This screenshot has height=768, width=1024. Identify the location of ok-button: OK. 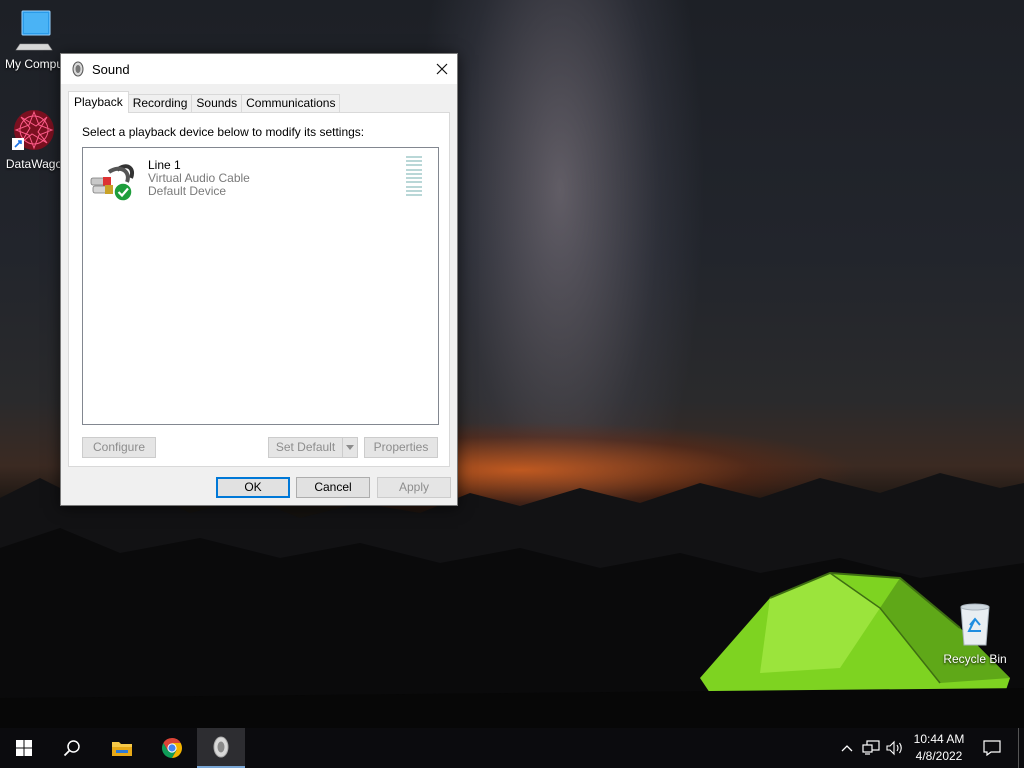
(253, 487).